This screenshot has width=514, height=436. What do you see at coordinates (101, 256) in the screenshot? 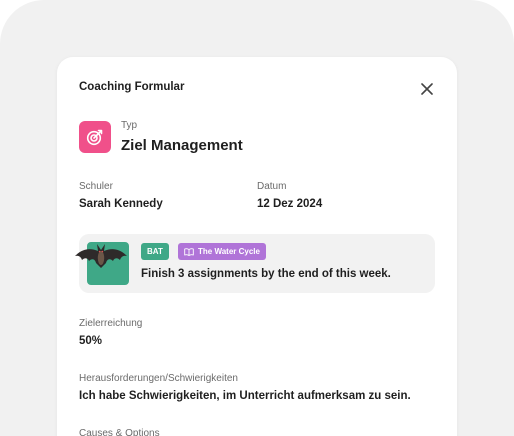
I see `bat-icon` at bounding box center [101, 256].